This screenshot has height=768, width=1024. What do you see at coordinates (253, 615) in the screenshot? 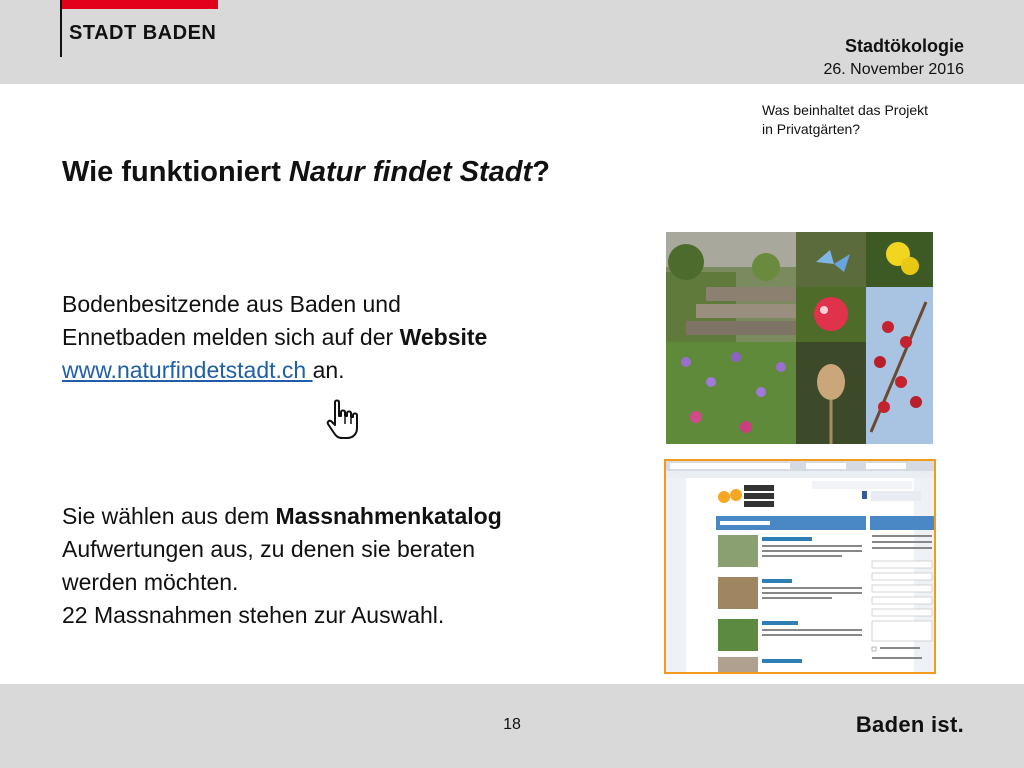
I see `para2-line-4: 22 Massnahmen stehen zur Auswahl.` at bounding box center [253, 615].